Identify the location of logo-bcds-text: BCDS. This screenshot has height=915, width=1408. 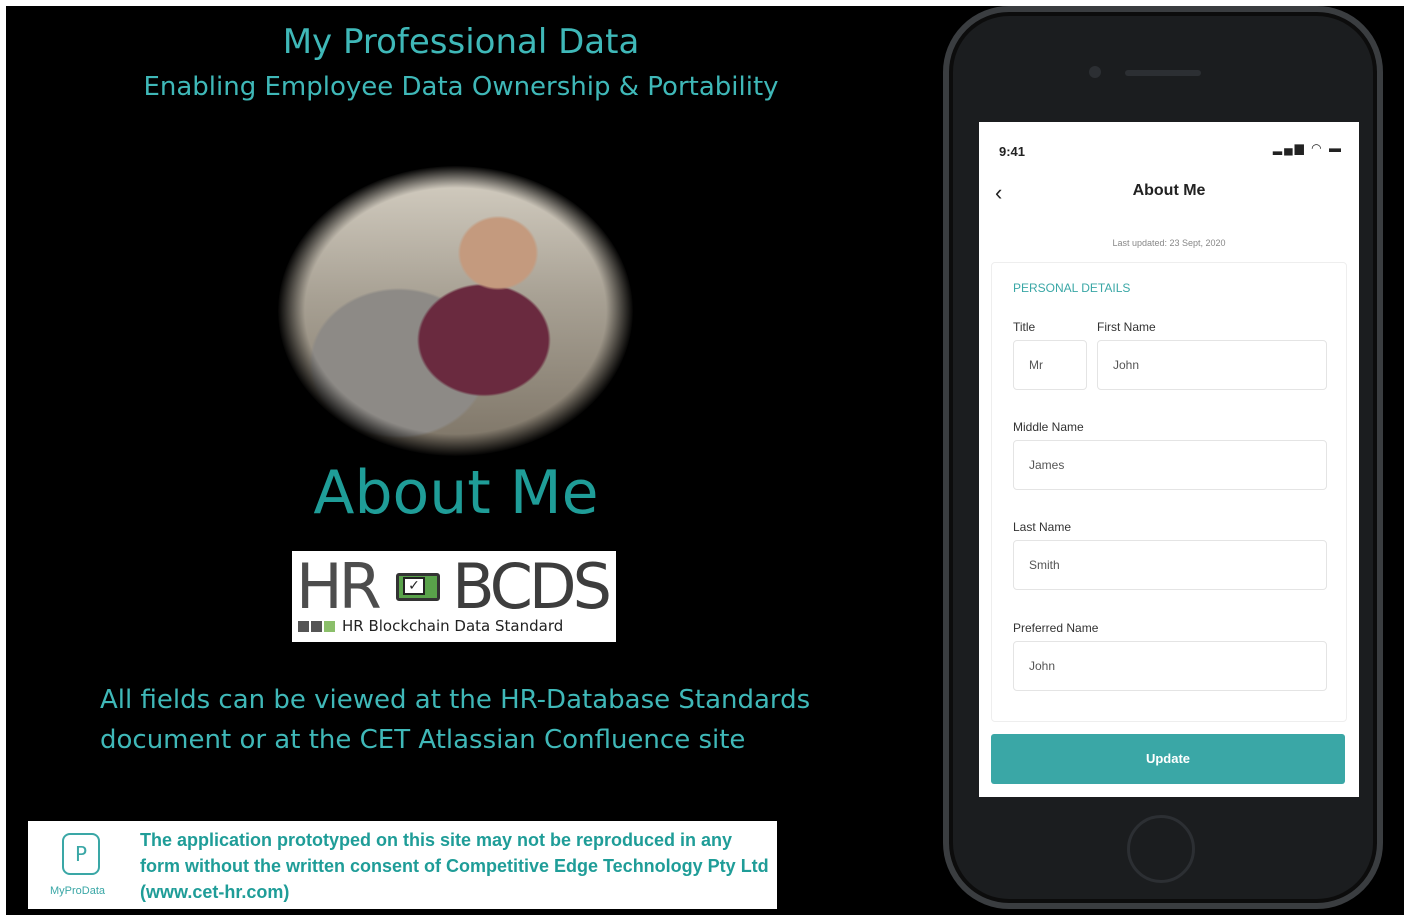
(532, 586).